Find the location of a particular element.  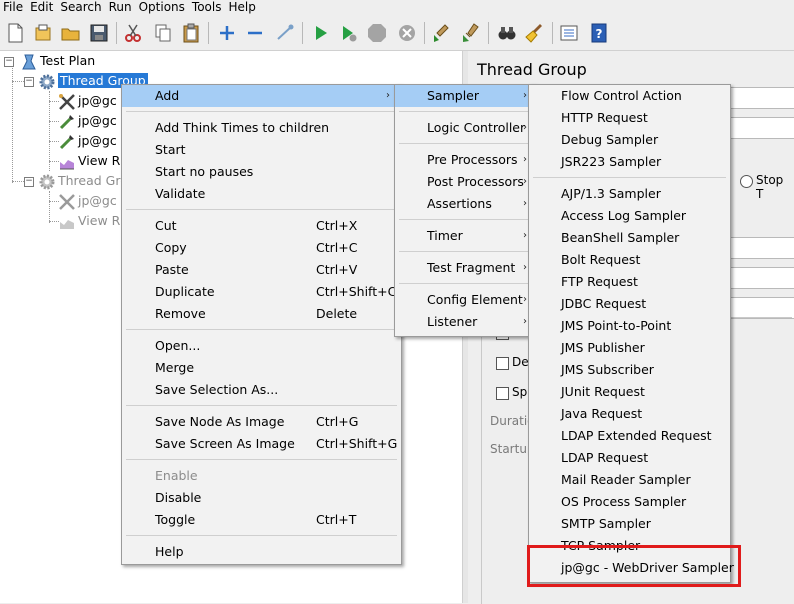

sampler-menu-item: JUnit Request is located at coordinates (629, 392).